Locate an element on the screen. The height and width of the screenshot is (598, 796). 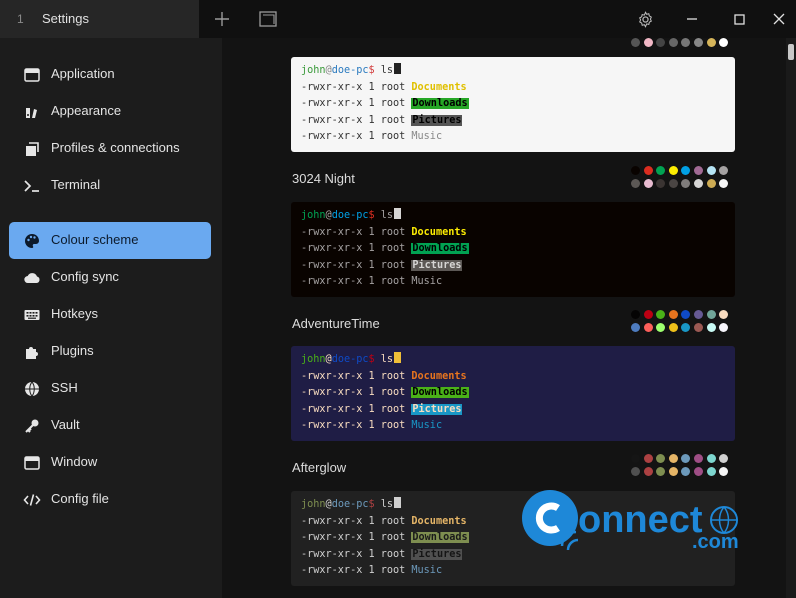
key-icon is located at coordinates (32, 426).